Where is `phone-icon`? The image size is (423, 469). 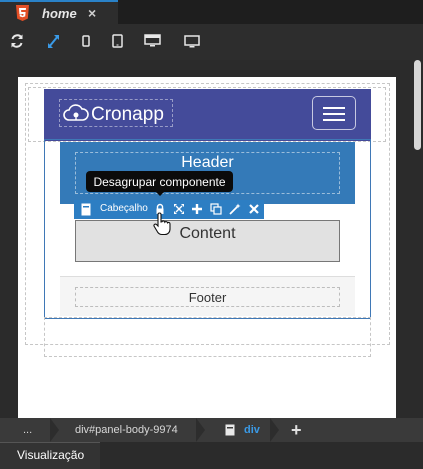 phone-icon is located at coordinates (86, 41).